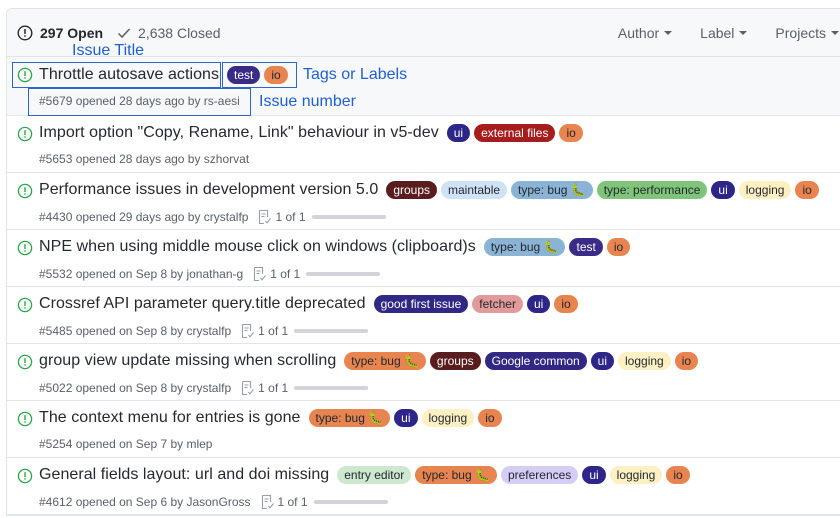 Image resolution: width=840 pixels, height=518 pixels. What do you see at coordinates (835, 32) in the screenshot?
I see `caret-down-icon` at bounding box center [835, 32].